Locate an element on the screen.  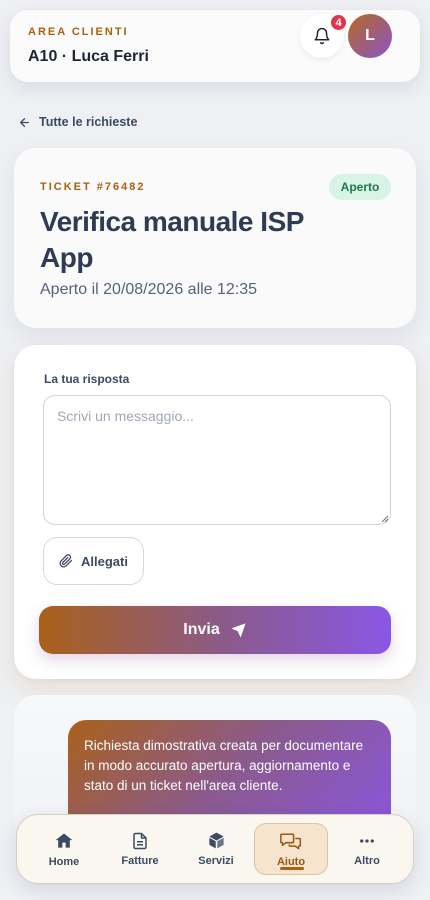
back-link-label: Tutte le richieste is located at coordinates (88, 122).